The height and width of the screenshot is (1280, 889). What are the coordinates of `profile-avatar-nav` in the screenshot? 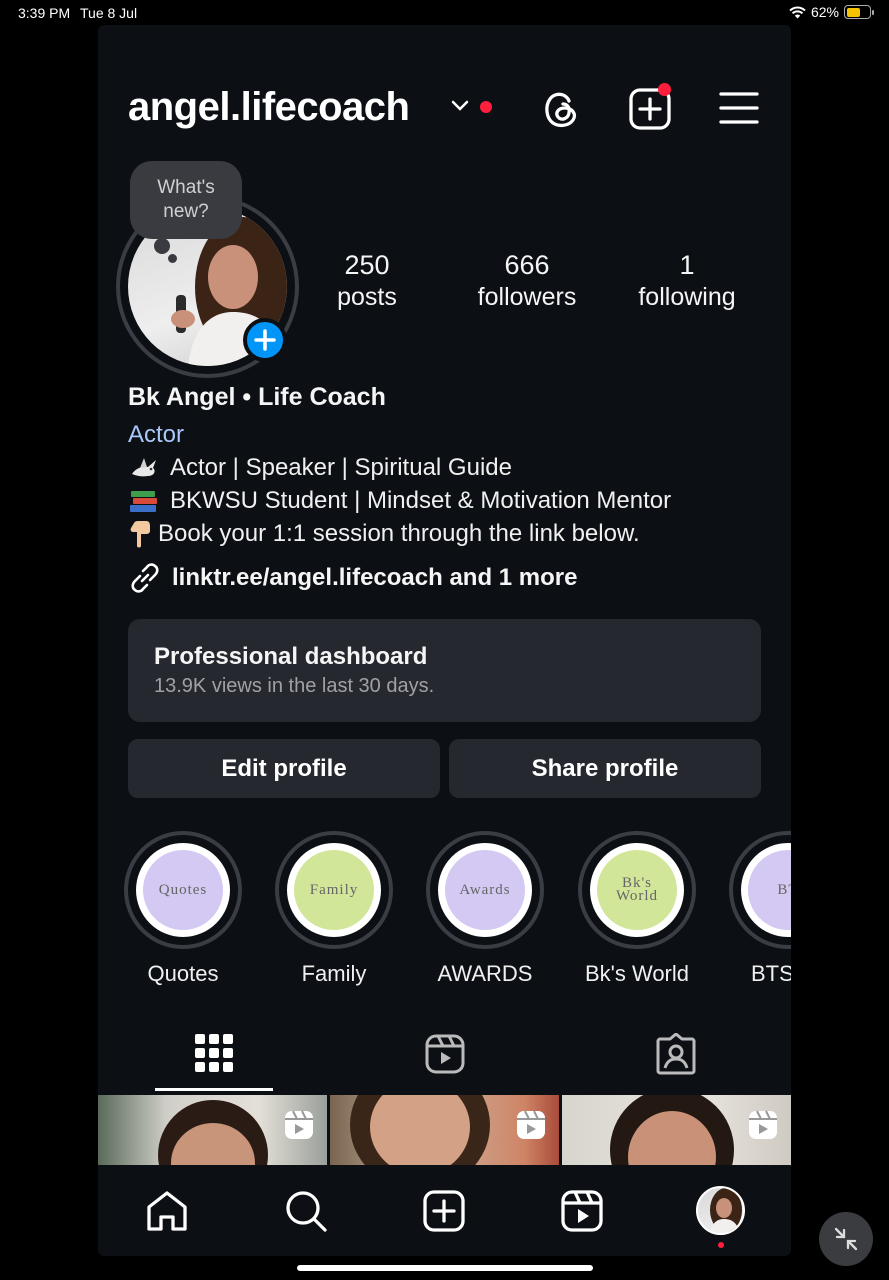 It's located at (720, 1210).